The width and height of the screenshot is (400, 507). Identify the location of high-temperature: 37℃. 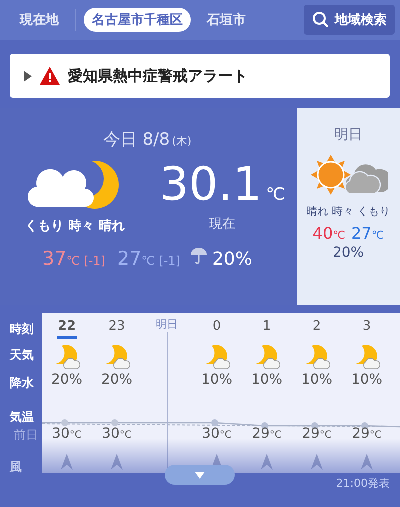
(61, 259).